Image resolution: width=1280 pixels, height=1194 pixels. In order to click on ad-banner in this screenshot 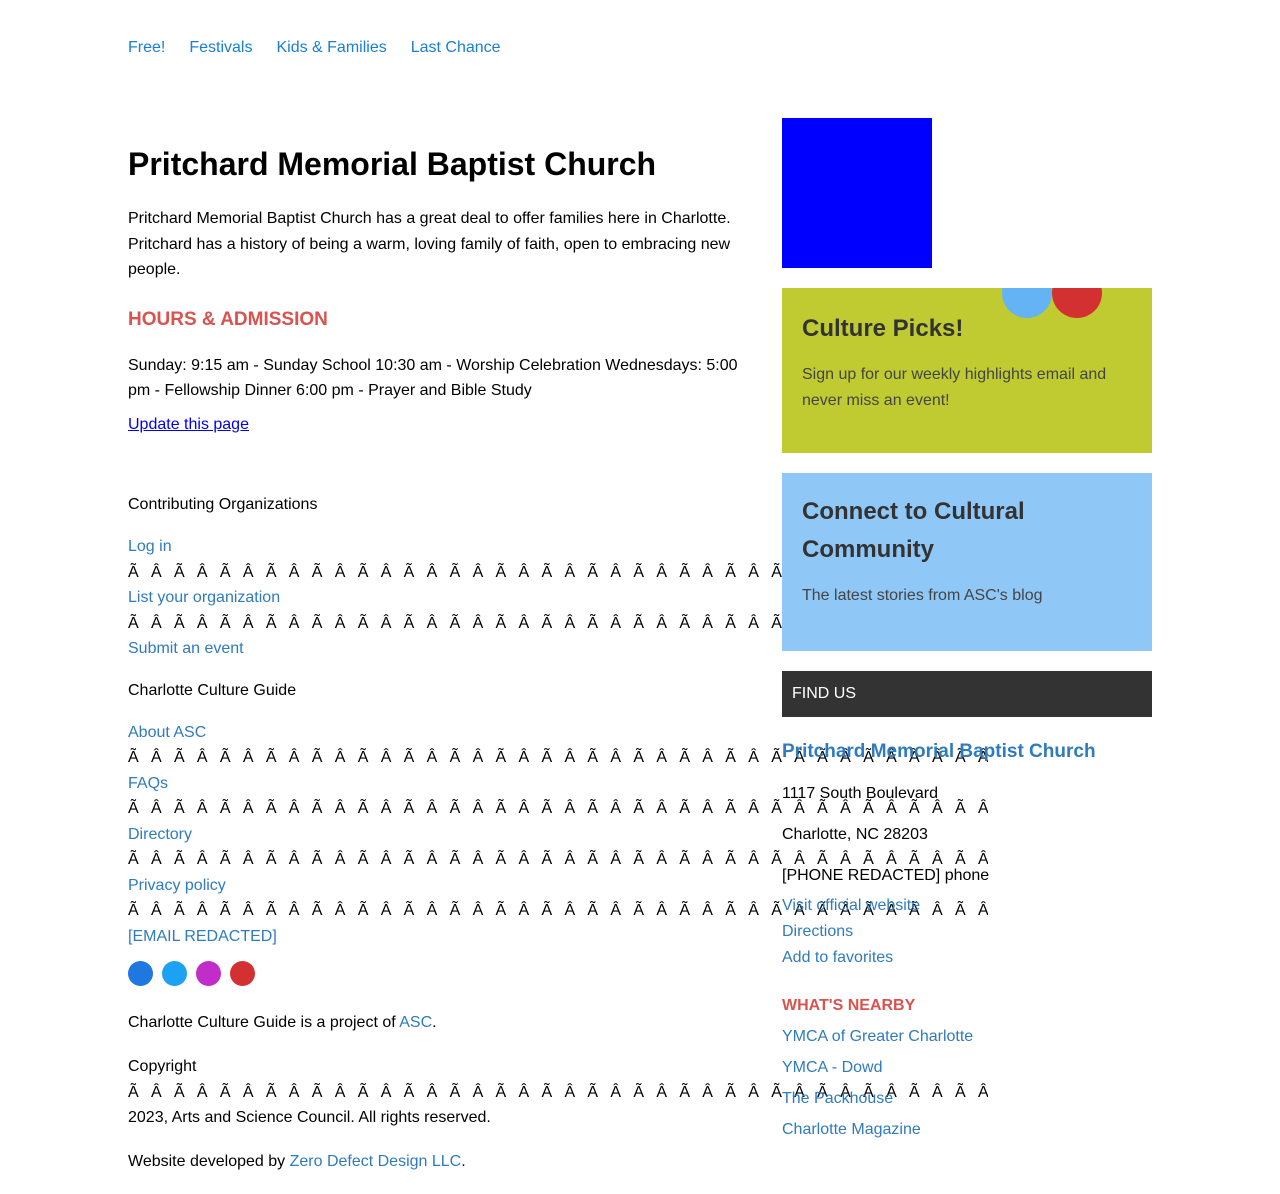, I will do `click(857, 193)`.